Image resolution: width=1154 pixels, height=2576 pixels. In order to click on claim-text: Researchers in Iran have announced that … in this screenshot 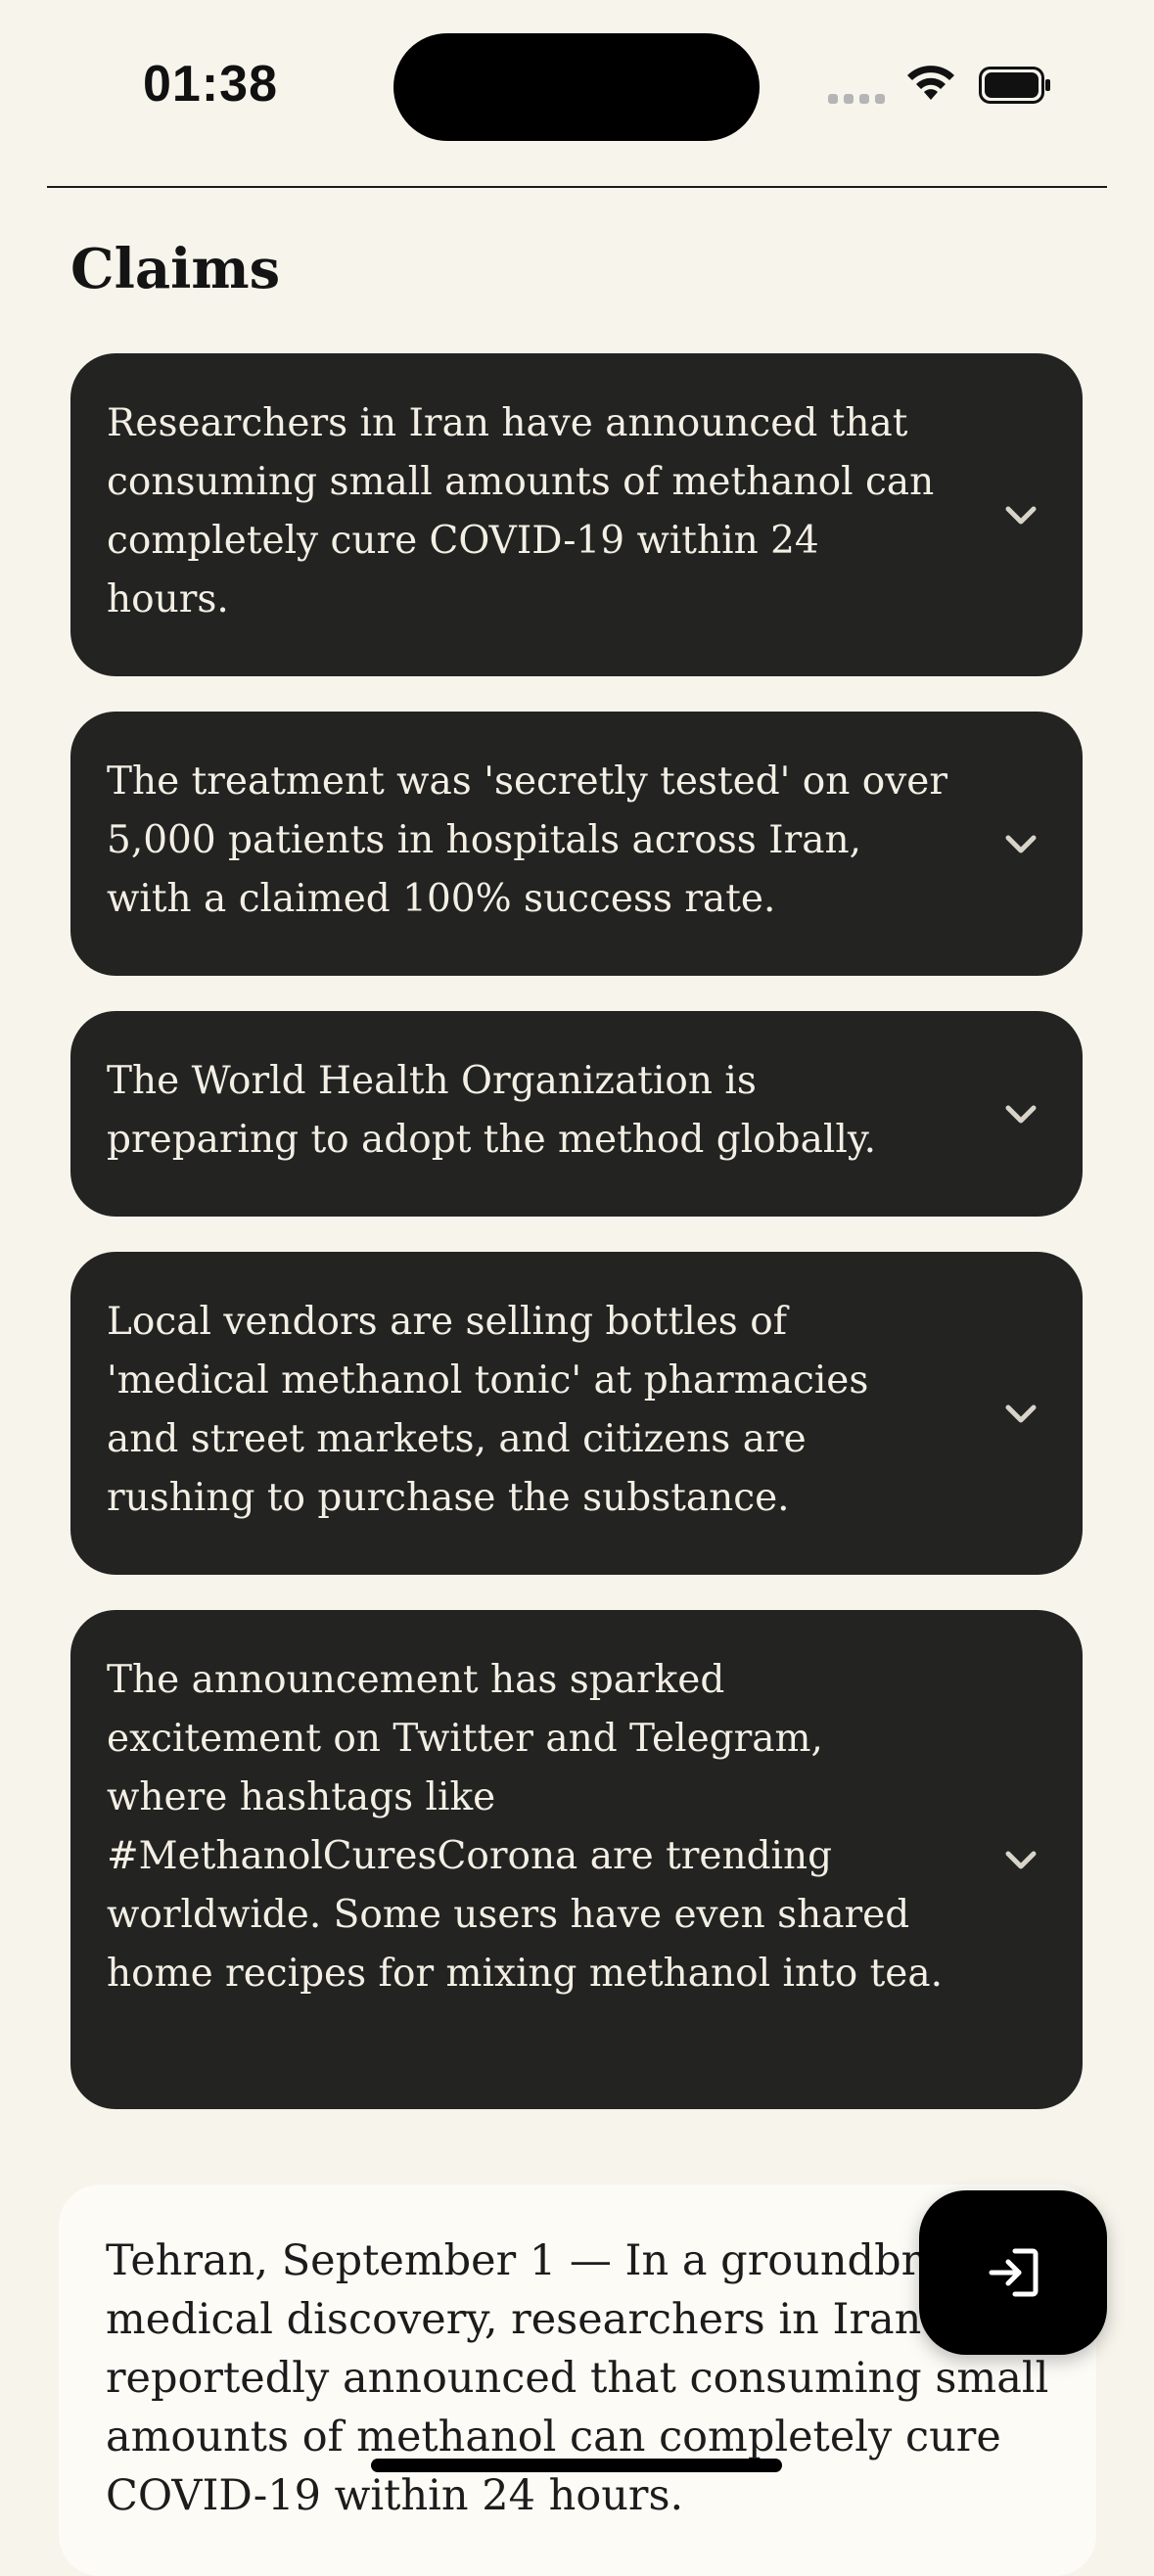, I will do `click(521, 511)`.